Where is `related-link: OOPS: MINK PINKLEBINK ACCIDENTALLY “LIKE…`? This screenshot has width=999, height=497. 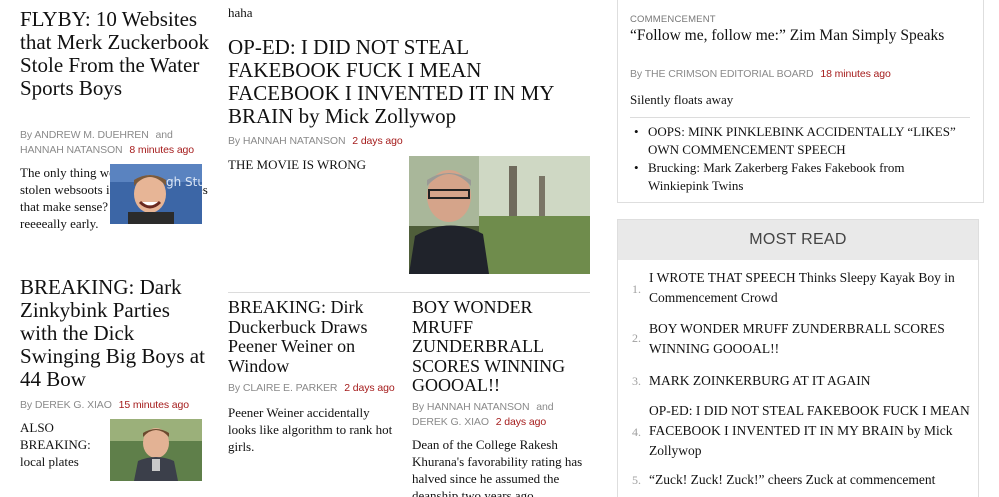
related-link: OOPS: MINK PINKLEBINK ACCIDENTALLY “LIKE… is located at coordinates (797, 141).